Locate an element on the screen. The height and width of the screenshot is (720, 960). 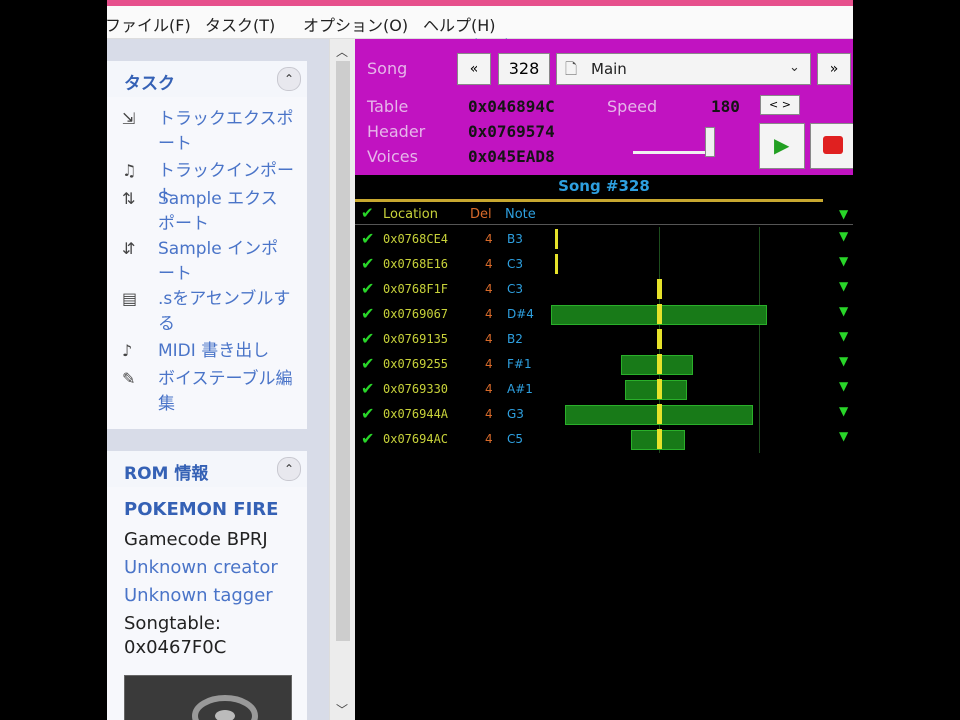
task-label: Sample インポート is located at coordinates (218, 261).